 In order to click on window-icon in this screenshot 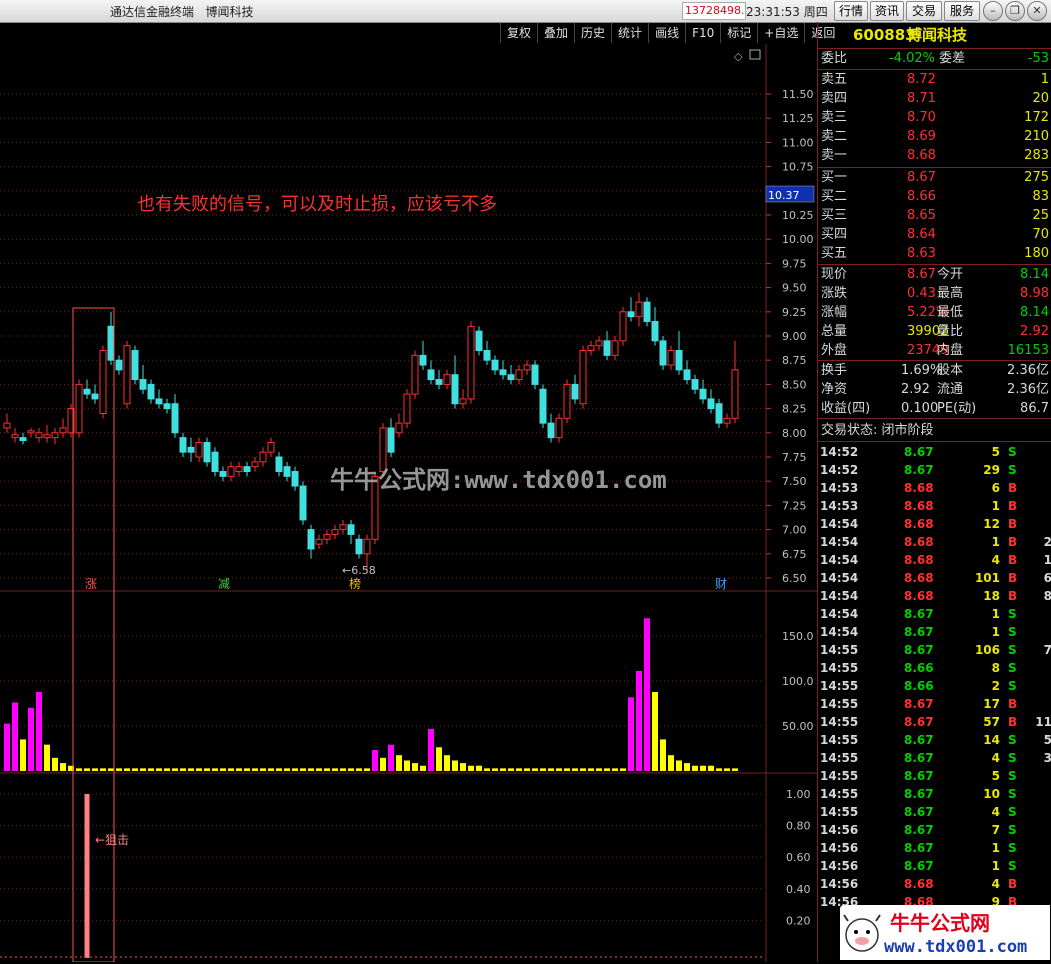, I will do `click(755, 54)`.